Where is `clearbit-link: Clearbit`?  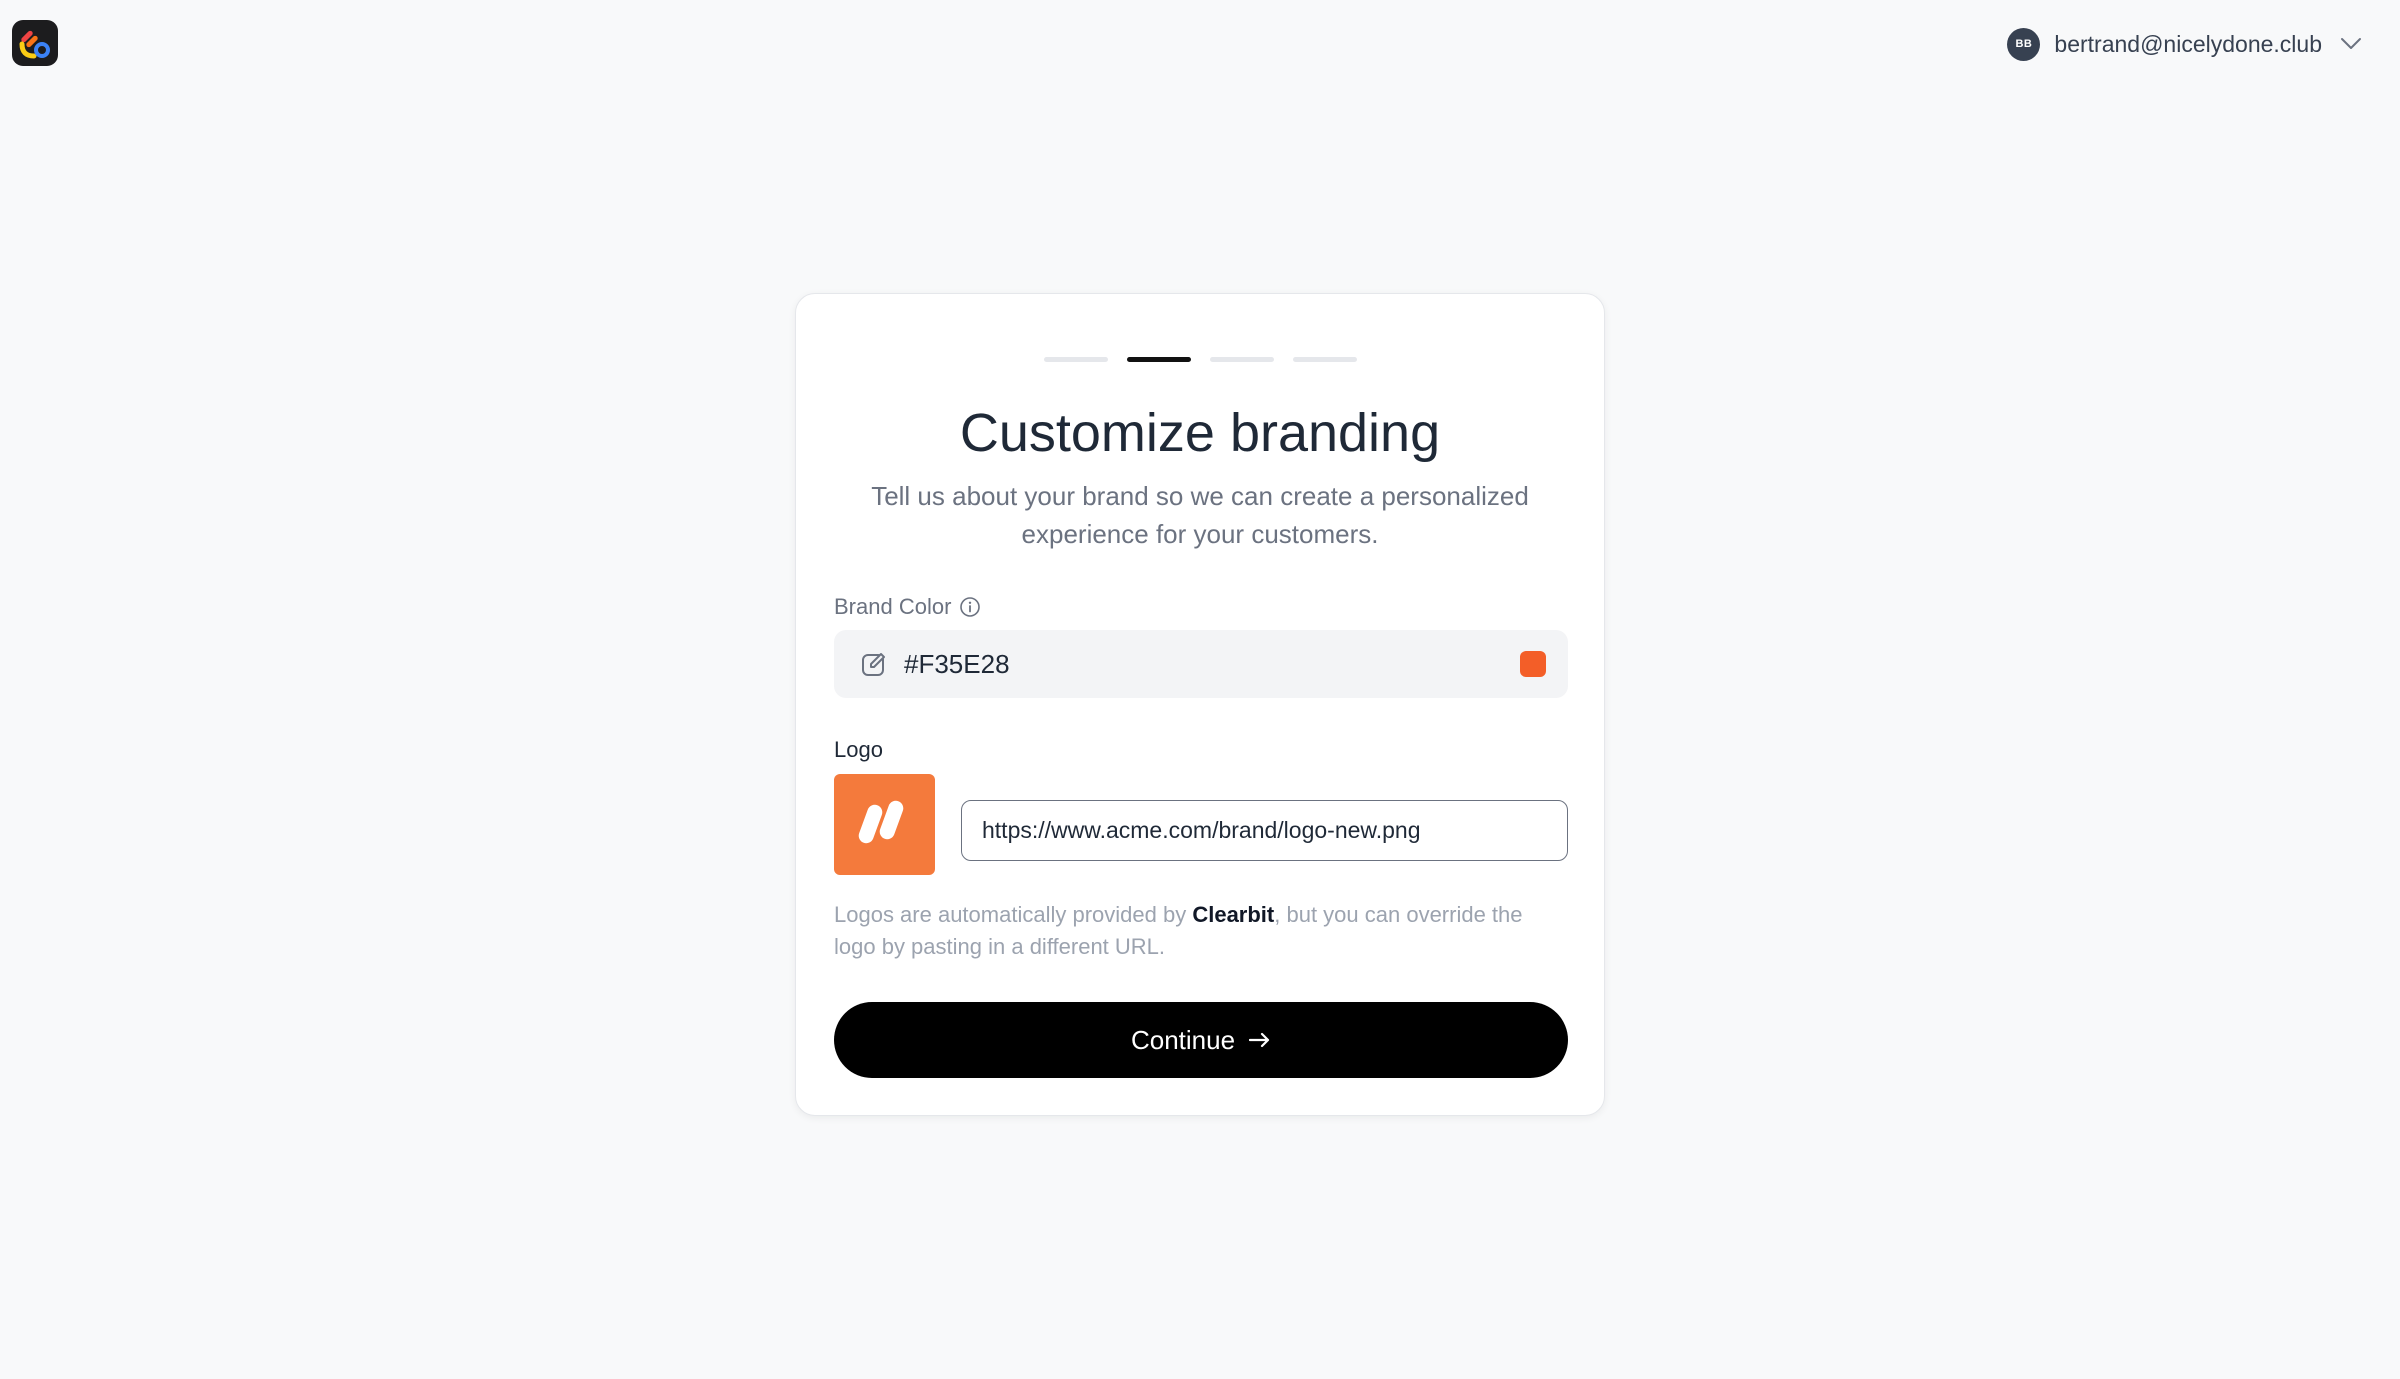 clearbit-link: Clearbit is located at coordinates (1233, 914).